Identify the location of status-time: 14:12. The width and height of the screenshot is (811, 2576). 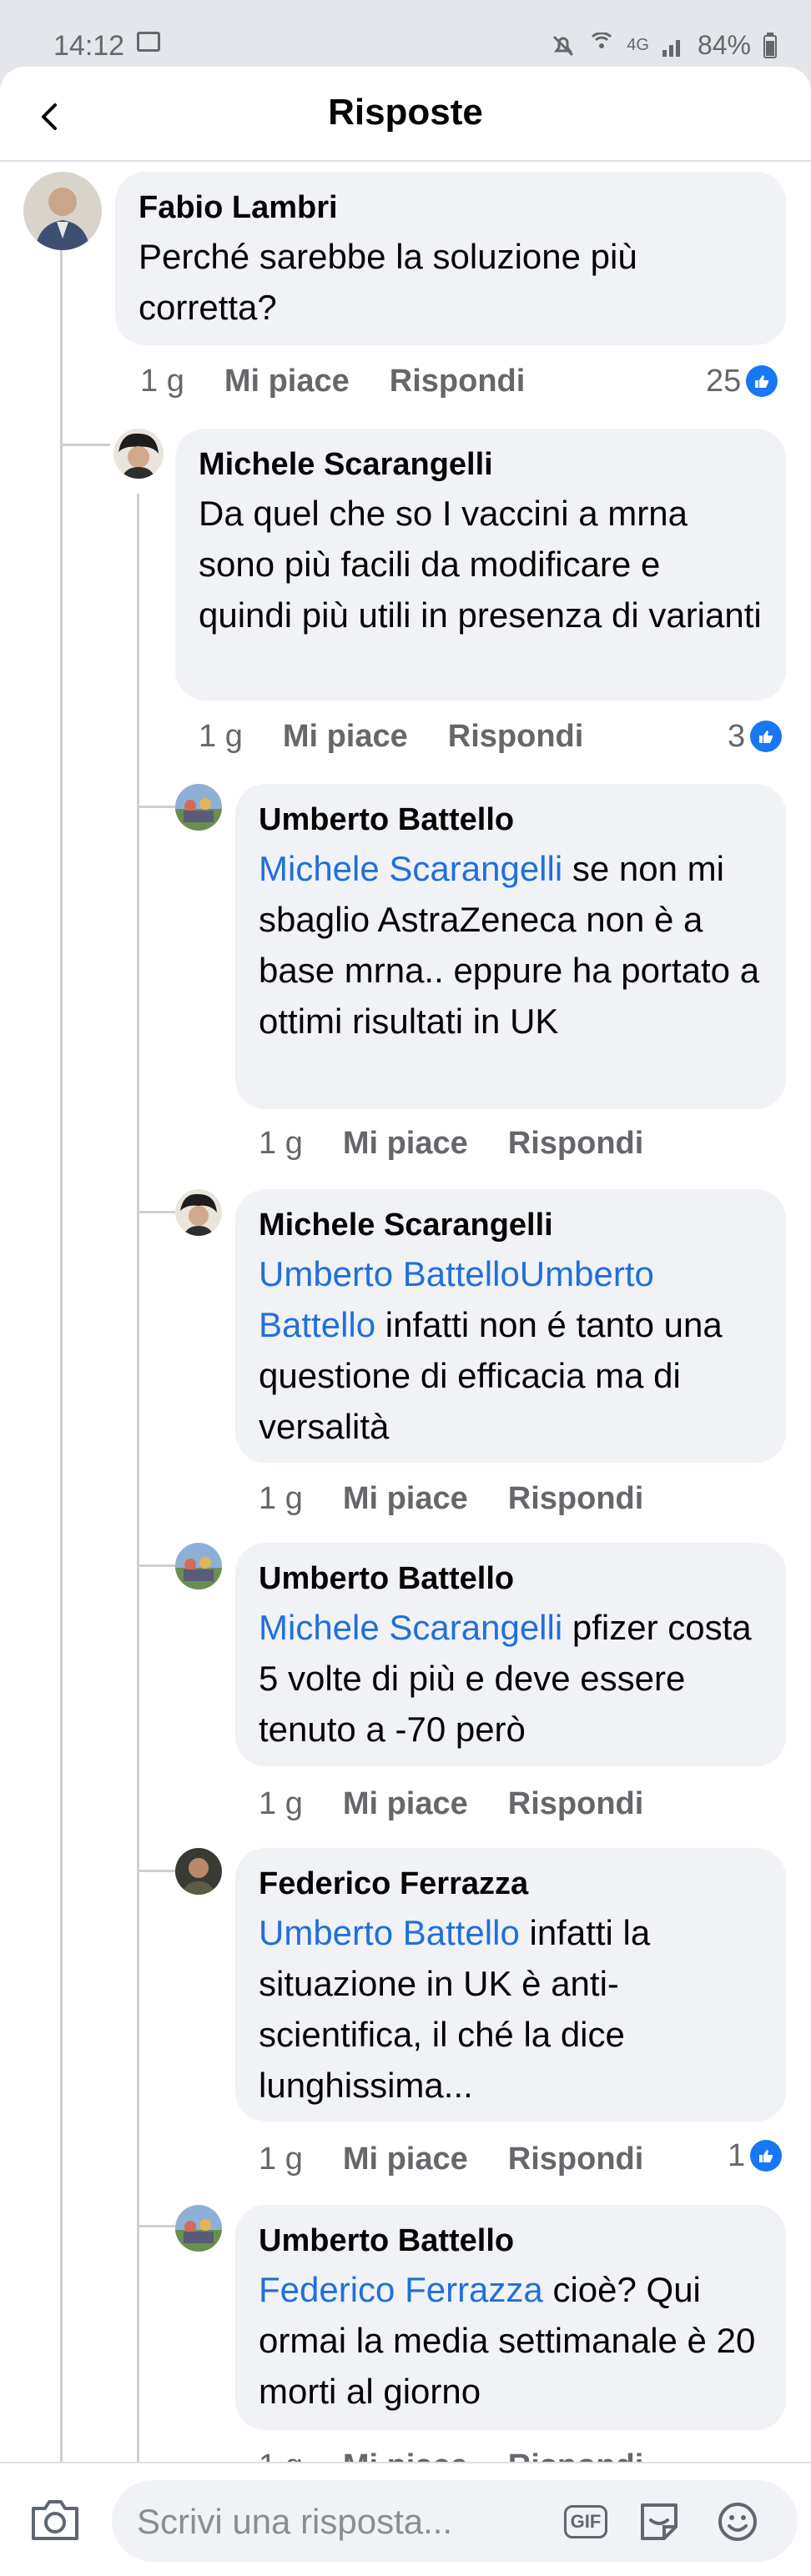
(89, 46).